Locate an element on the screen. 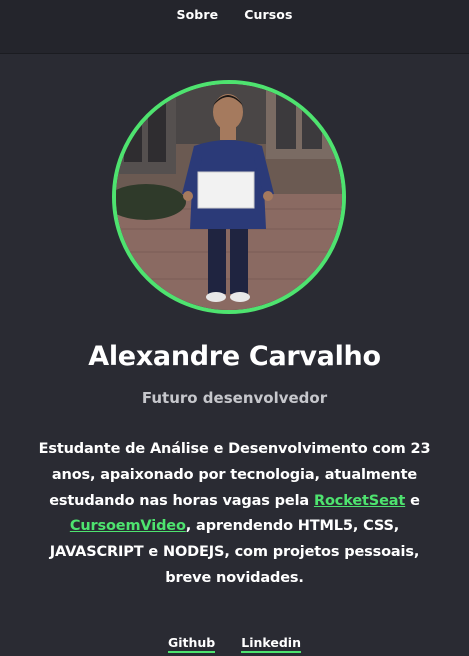 The image size is (469, 656). github-link: Github is located at coordinates (191, 644).